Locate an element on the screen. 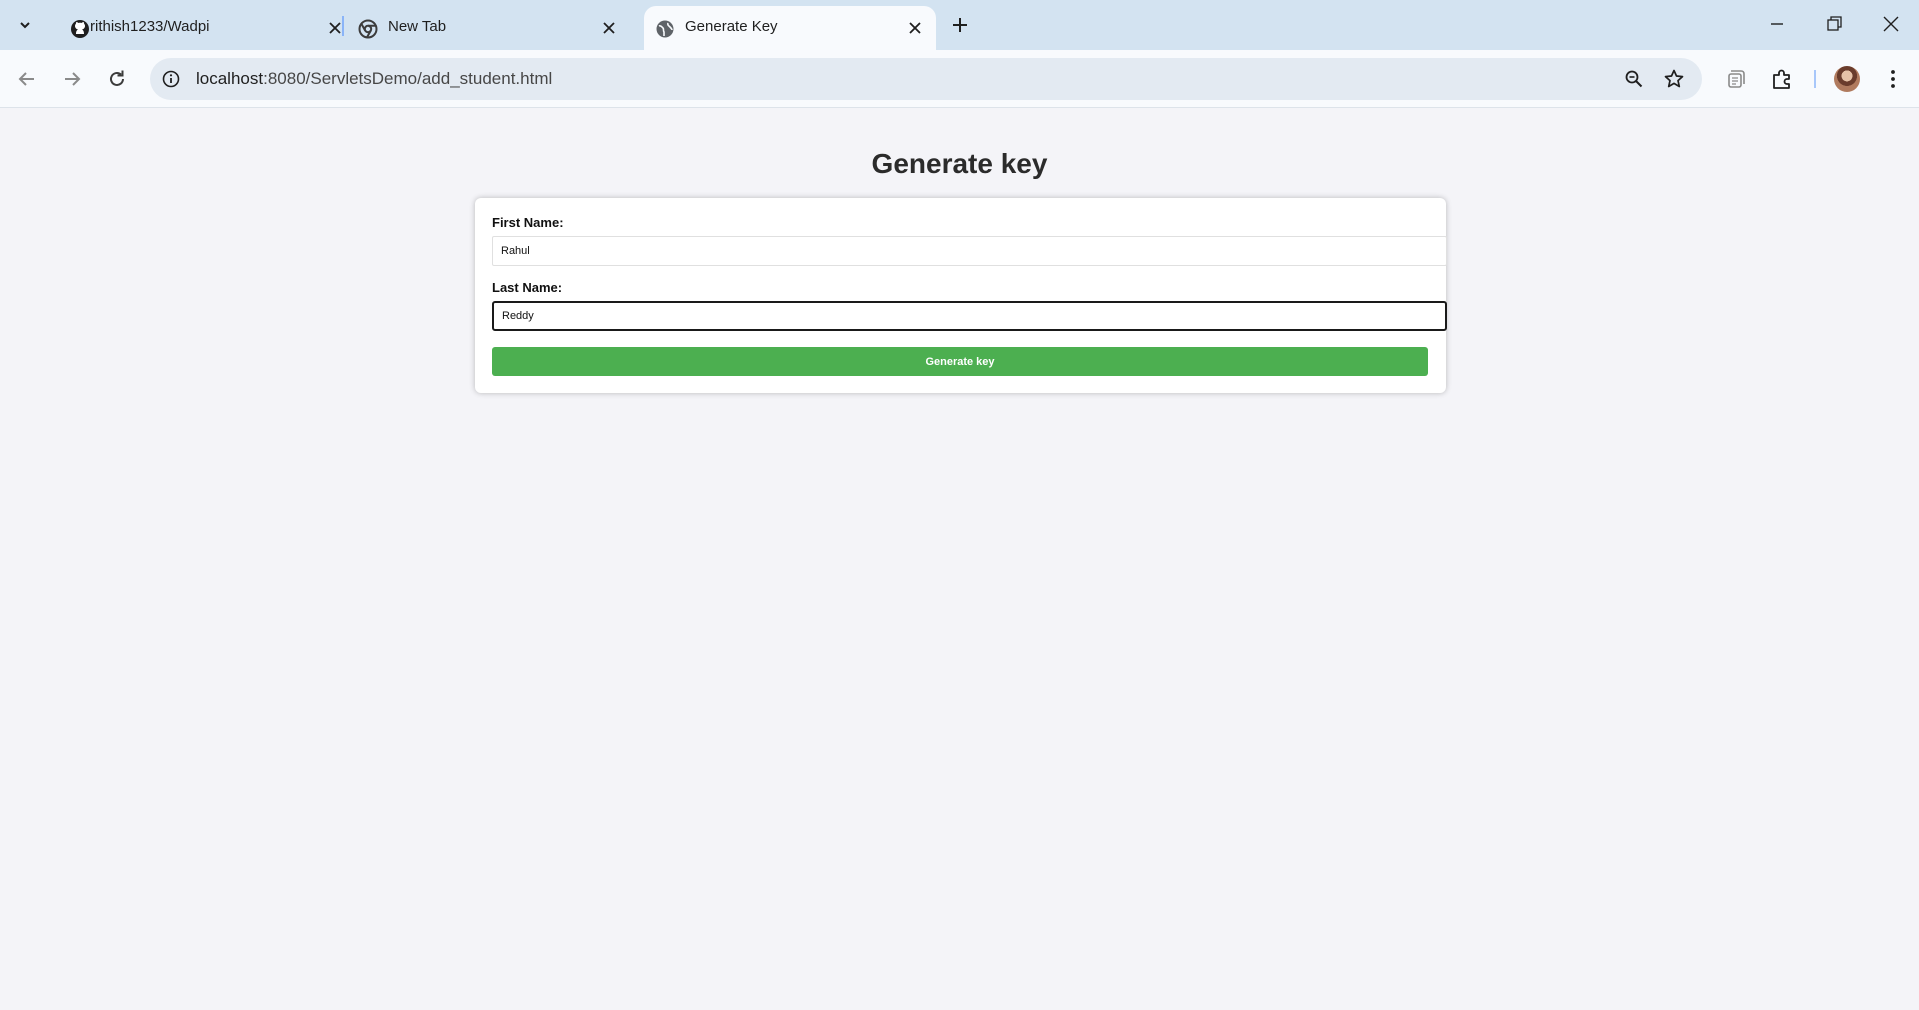 The height and width of the screenshot is (1010, 1919). chevron-down-icon is located at coordinates (25, 25).